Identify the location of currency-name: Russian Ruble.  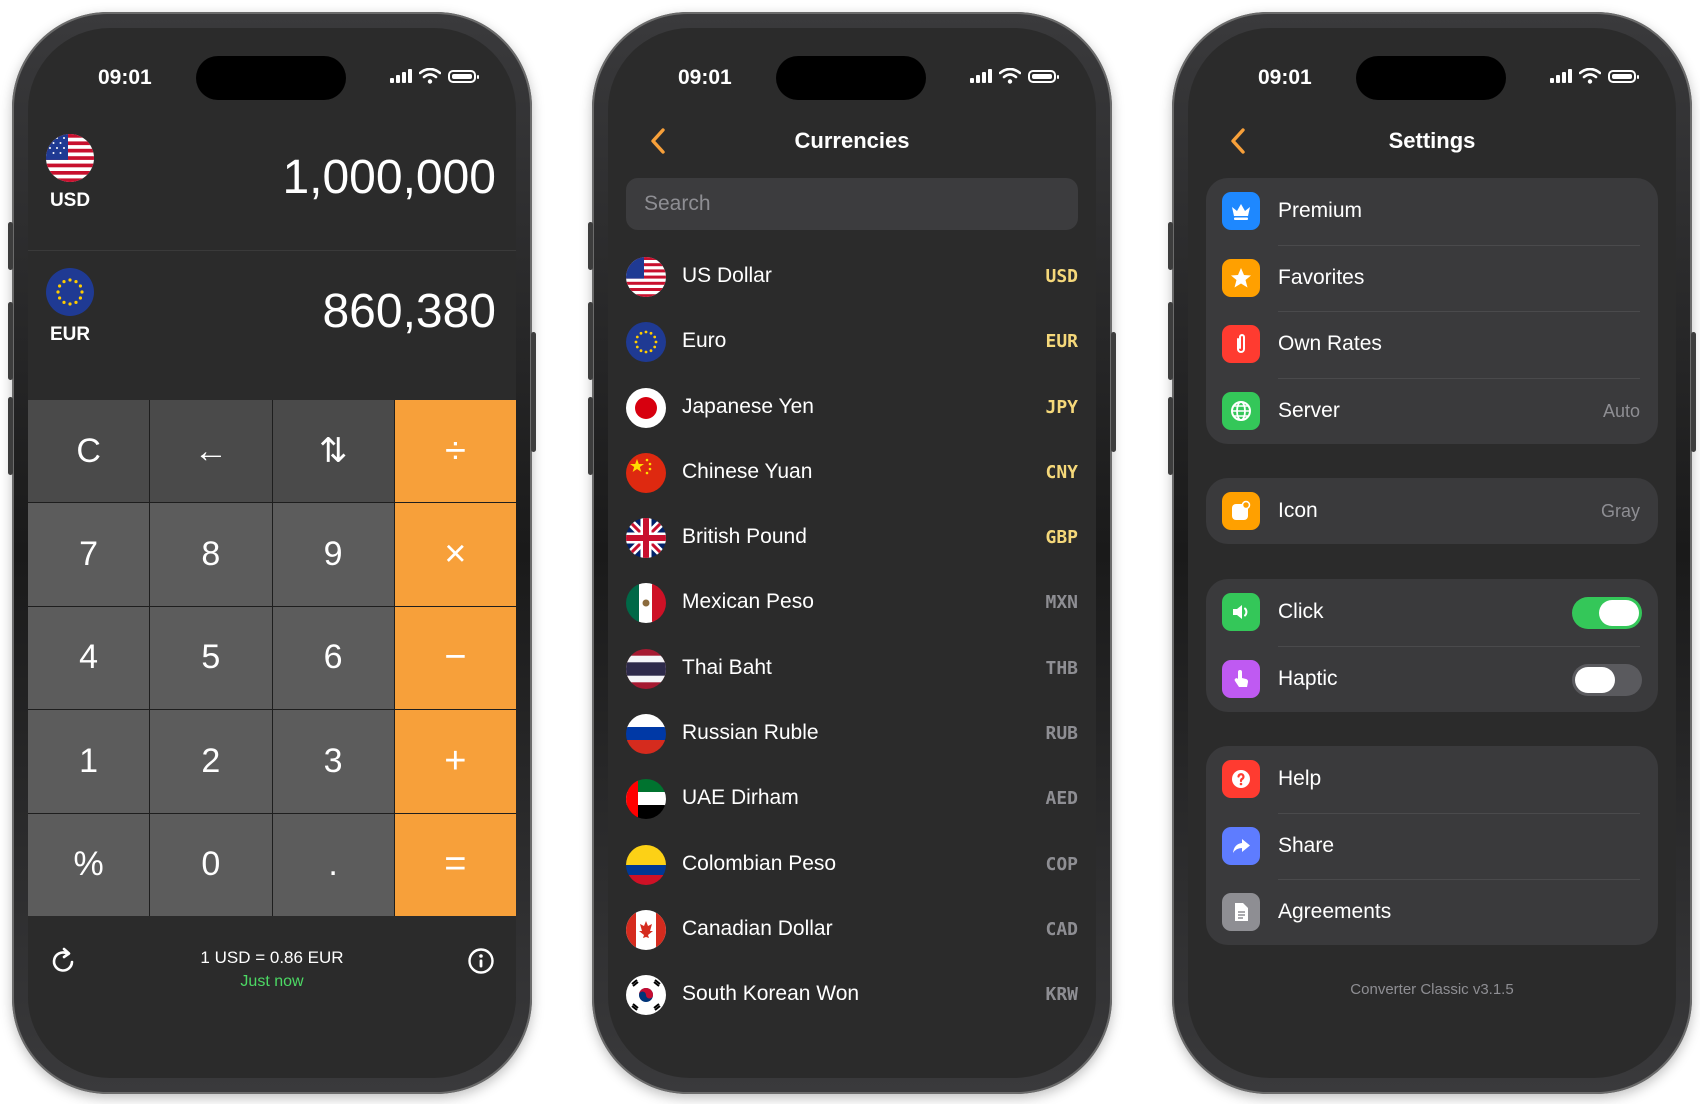
(750, 733).